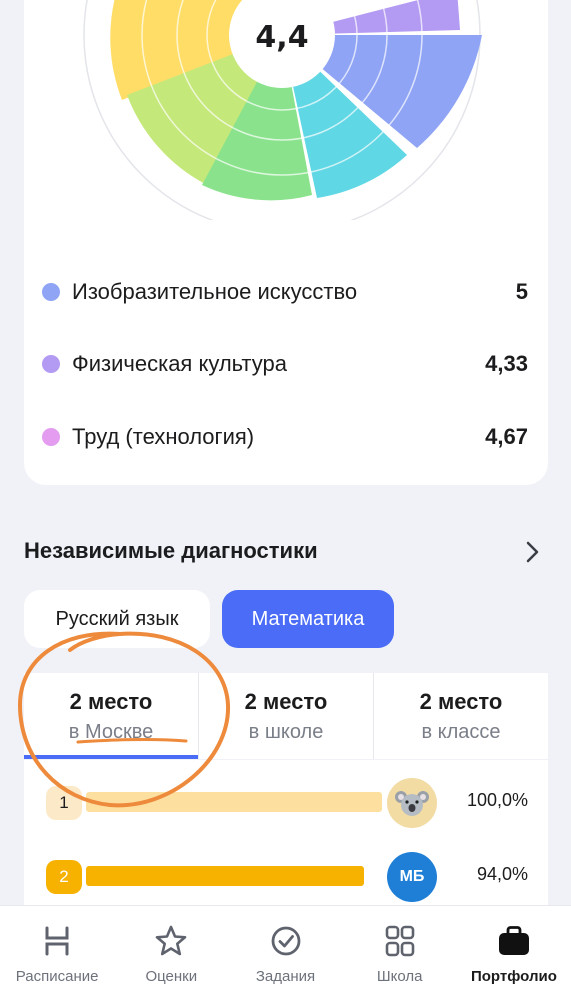 The image size is (571, 1000). What do you see at coordinates (461, 731) in the screenshot?
I see `tab-subtitle: в классе` at bounding box center [461, 731].